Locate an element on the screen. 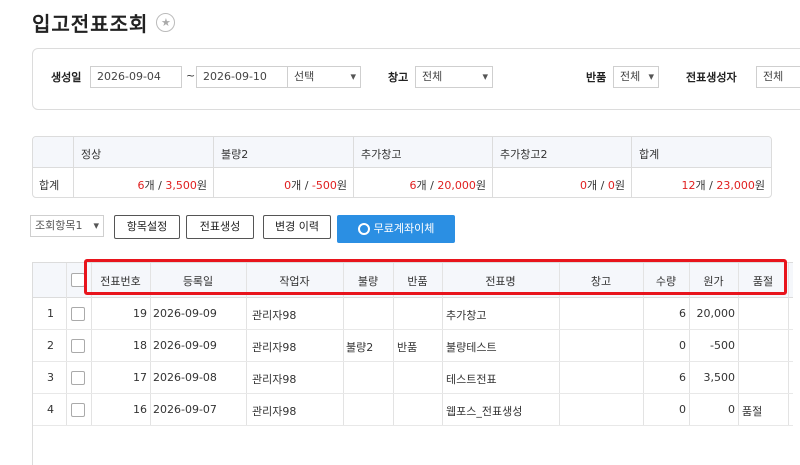  free-transfer-button: 무료계좌이체 is located at coordinates (396, 229).